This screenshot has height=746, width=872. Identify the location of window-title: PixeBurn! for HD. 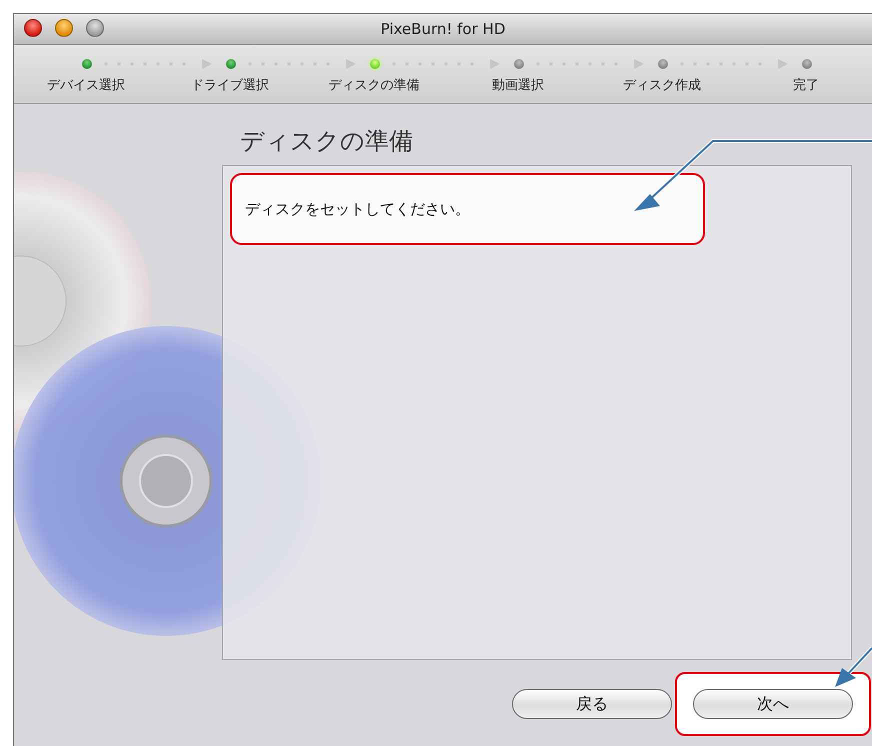
(443, 29).